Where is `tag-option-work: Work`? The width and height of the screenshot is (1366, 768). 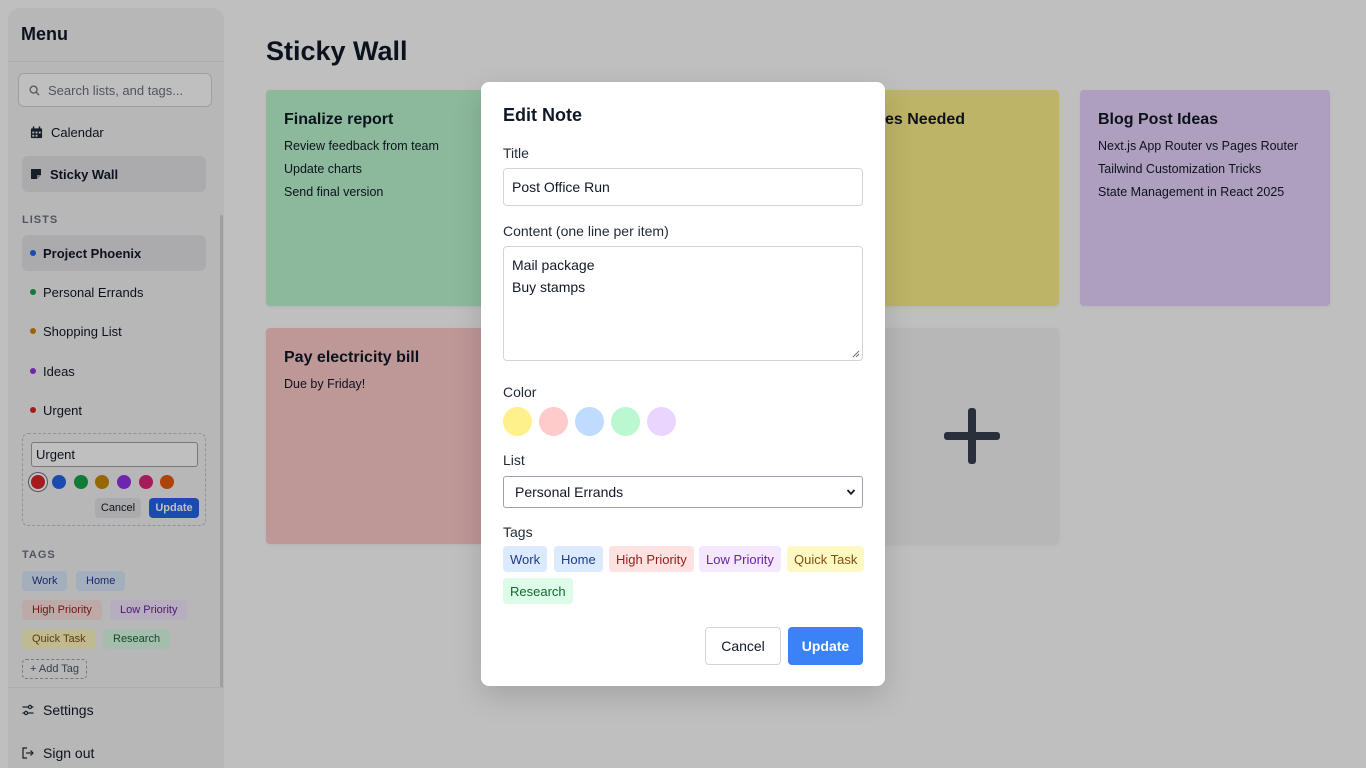
tag-option-work: Work is located at coordinates (525, 559).